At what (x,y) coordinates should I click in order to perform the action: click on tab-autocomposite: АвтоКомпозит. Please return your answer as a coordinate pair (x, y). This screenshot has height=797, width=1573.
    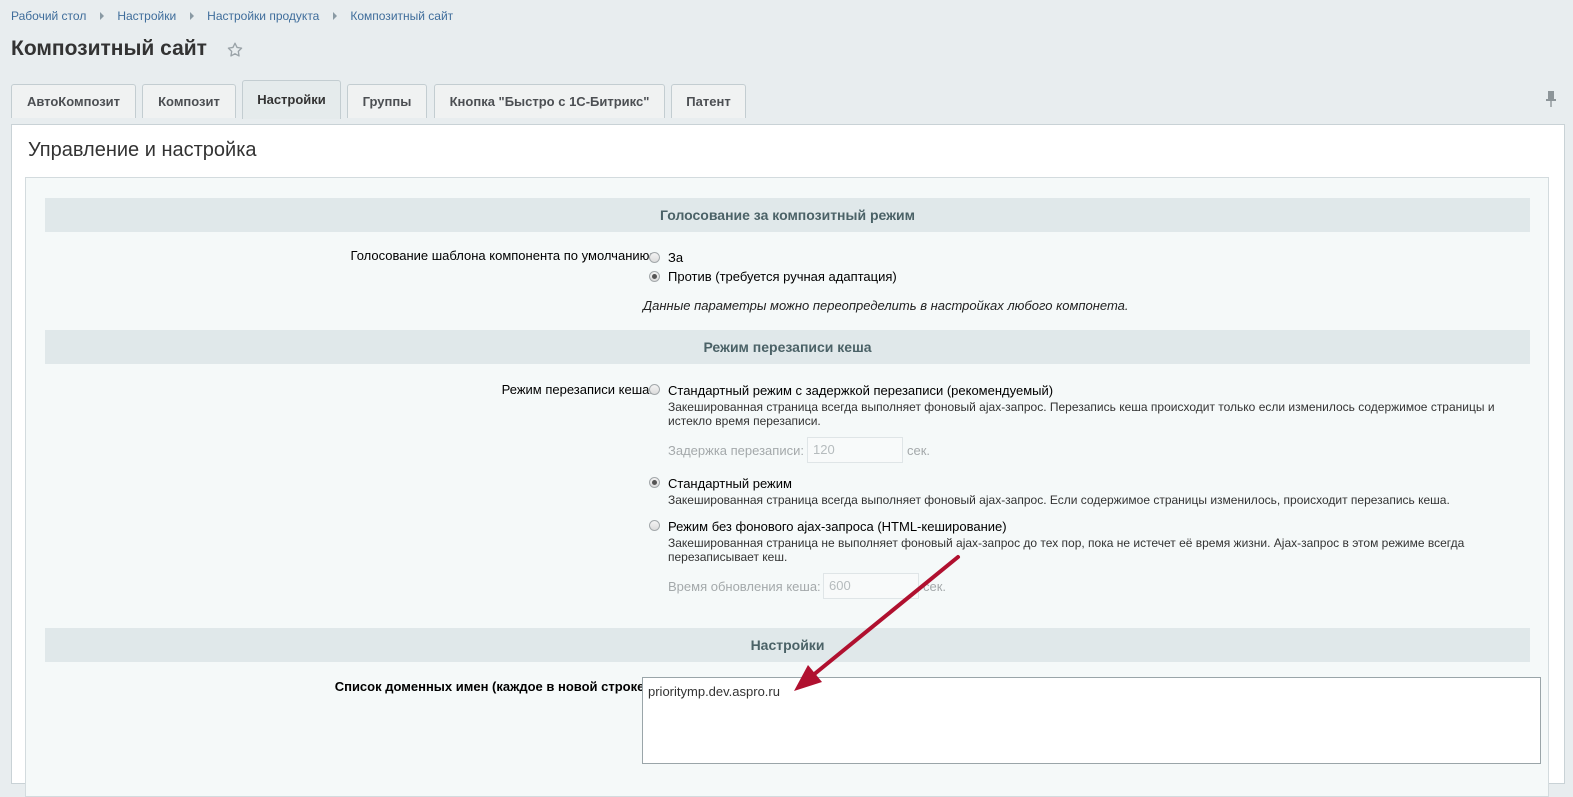
    Looking at the image, I should click on (73, 101).